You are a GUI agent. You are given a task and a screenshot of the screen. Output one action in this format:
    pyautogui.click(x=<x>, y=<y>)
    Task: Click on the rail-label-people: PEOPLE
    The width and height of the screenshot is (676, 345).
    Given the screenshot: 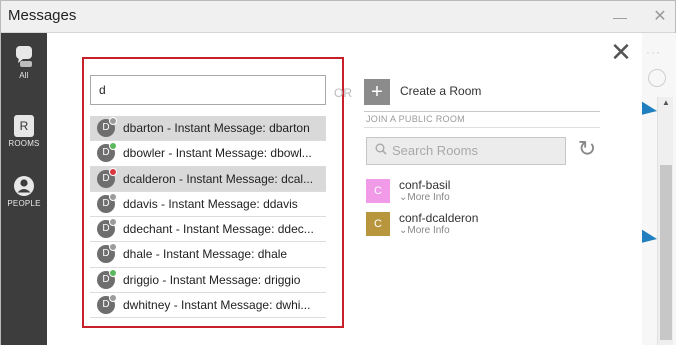 What is the action you would take?
    pyautogui.click(x=24, y=203)
    